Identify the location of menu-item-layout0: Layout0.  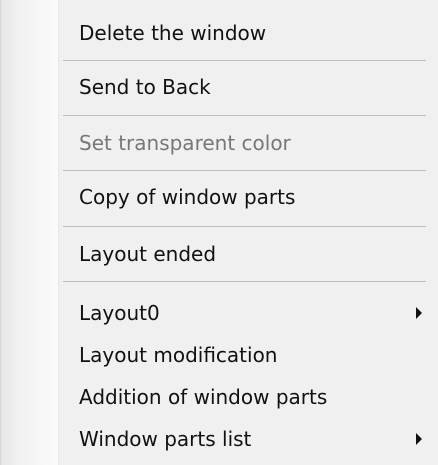
(242, 313).